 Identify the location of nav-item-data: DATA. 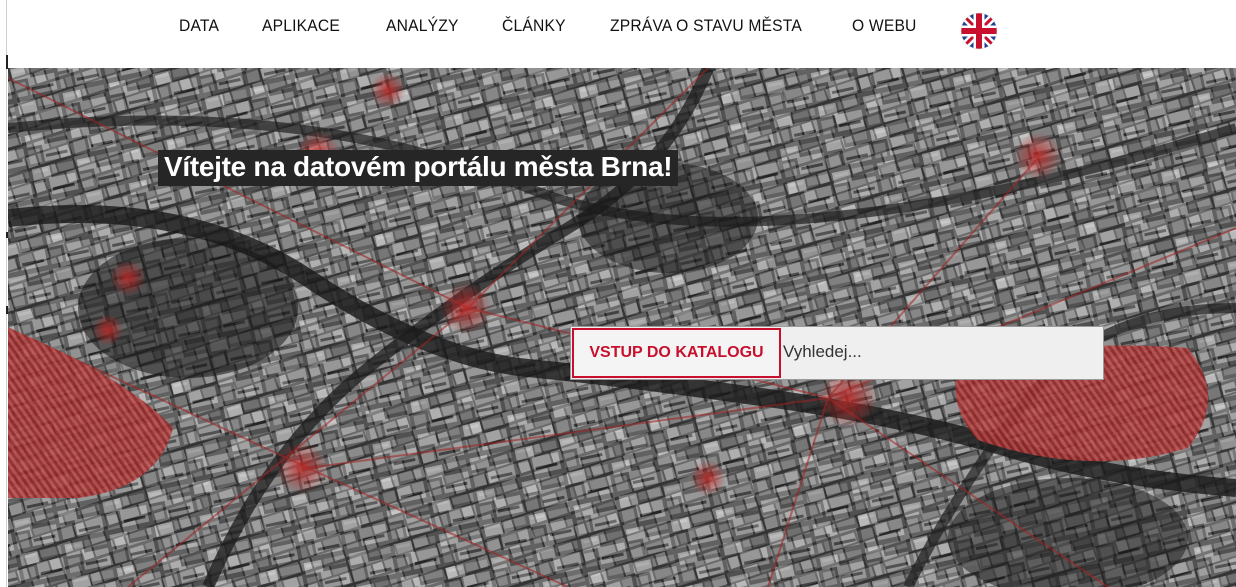
(199, 26).